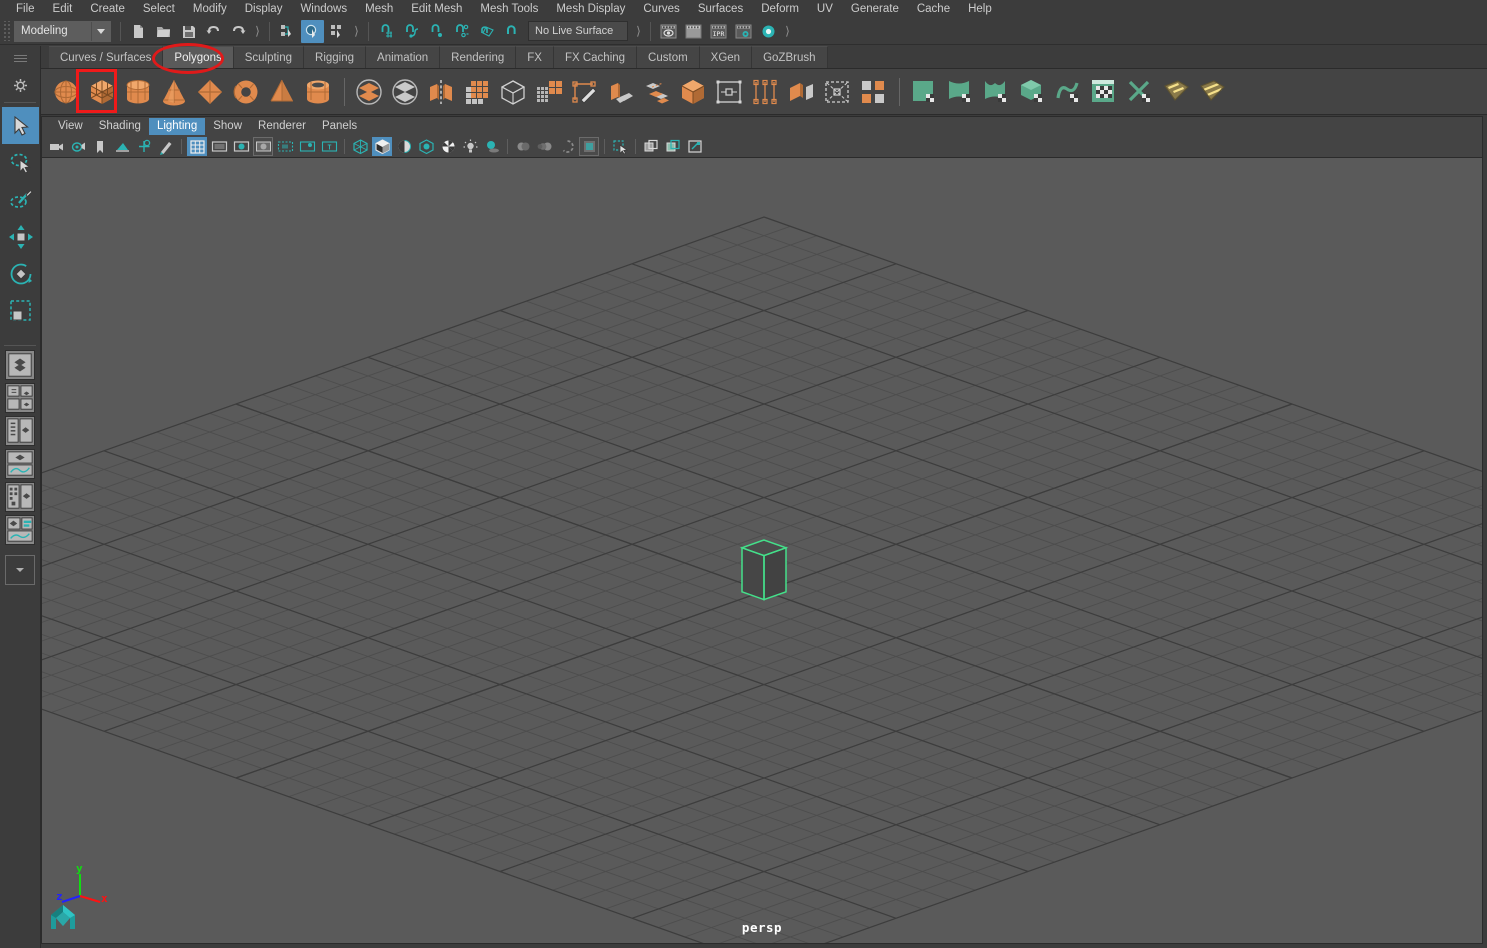 The width and height of the screenshot is (1487, 948). I want to click on xray-joints-icon, so click(673, 146).